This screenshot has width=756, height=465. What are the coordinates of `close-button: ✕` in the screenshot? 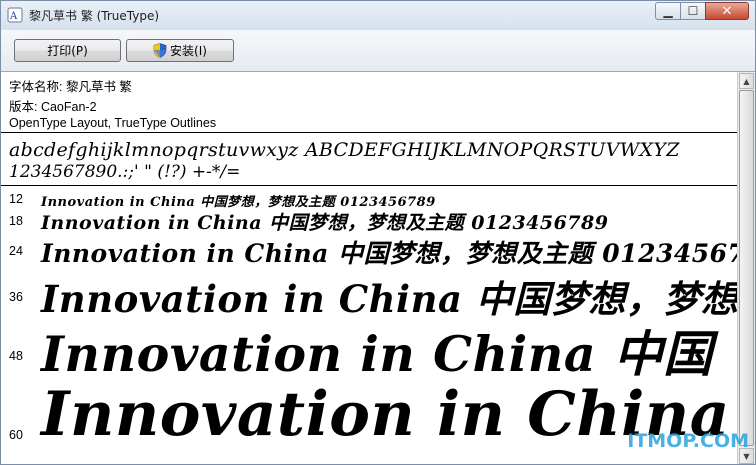 It's located at (727, 11).